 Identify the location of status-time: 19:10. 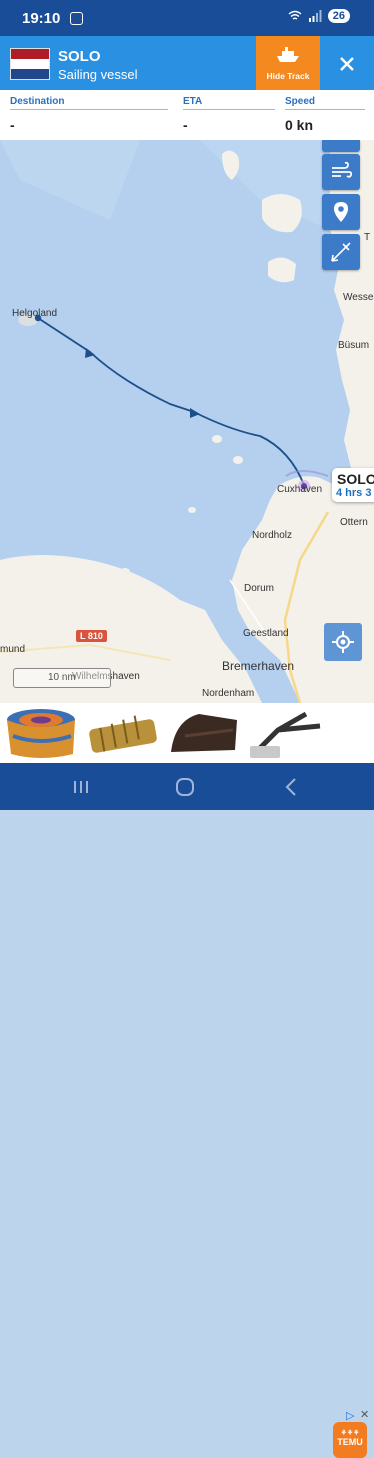
(41, 18).